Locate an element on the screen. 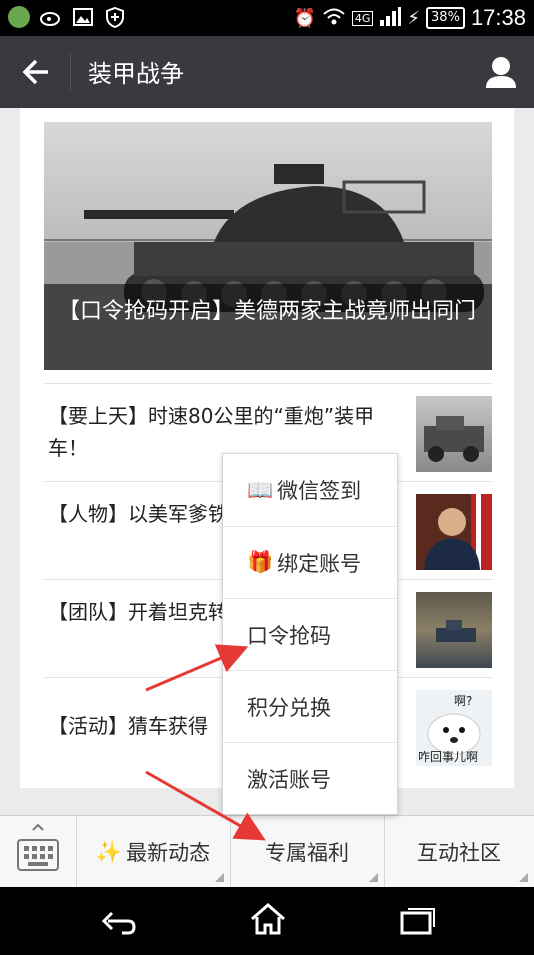 The image size is (534, 955). battle-scene-thumbnail is located at coordinates (454, 630).